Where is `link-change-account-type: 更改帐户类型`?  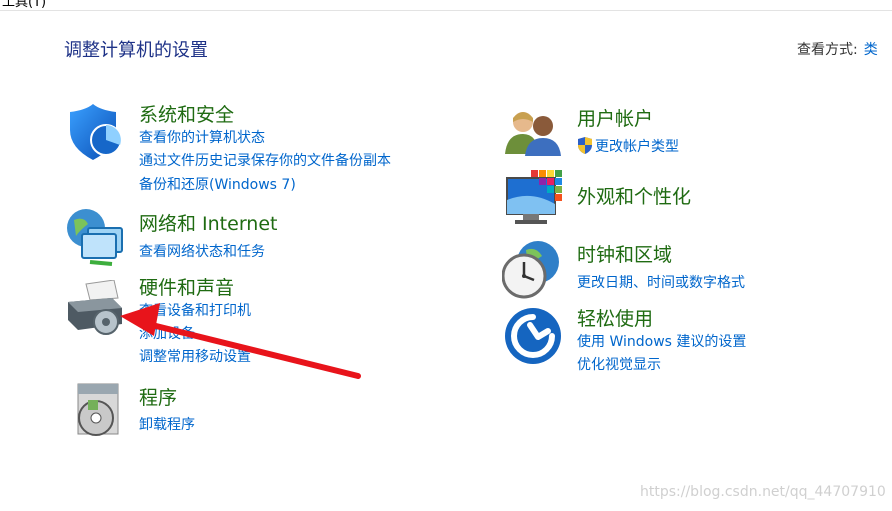
link-change-account-type: 更改帐户类型 is located at coordinates (628, 146).